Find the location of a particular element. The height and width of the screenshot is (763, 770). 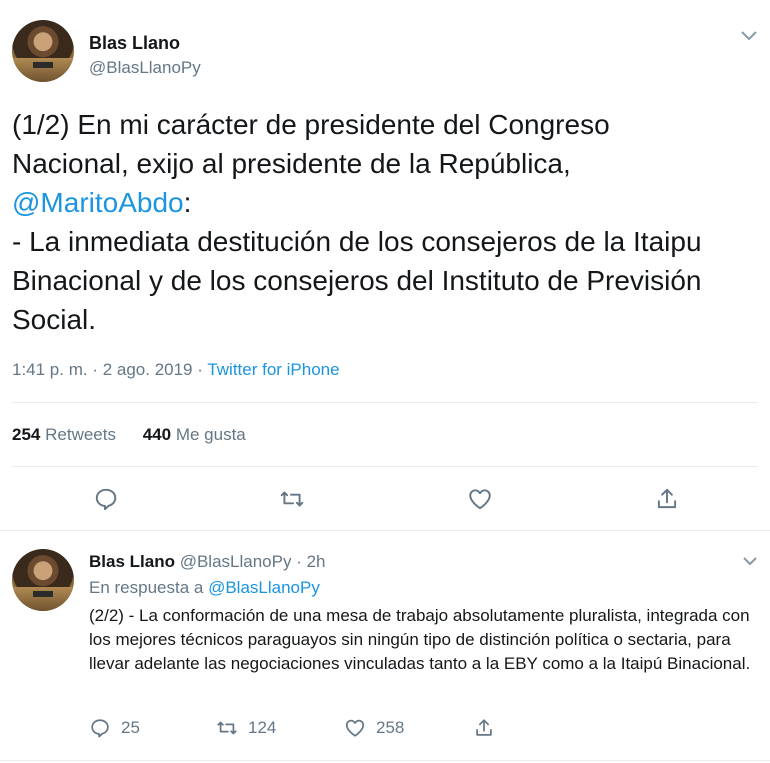

reply-to-link: @BlasLlanoPy is located at coordinates (264, 587).